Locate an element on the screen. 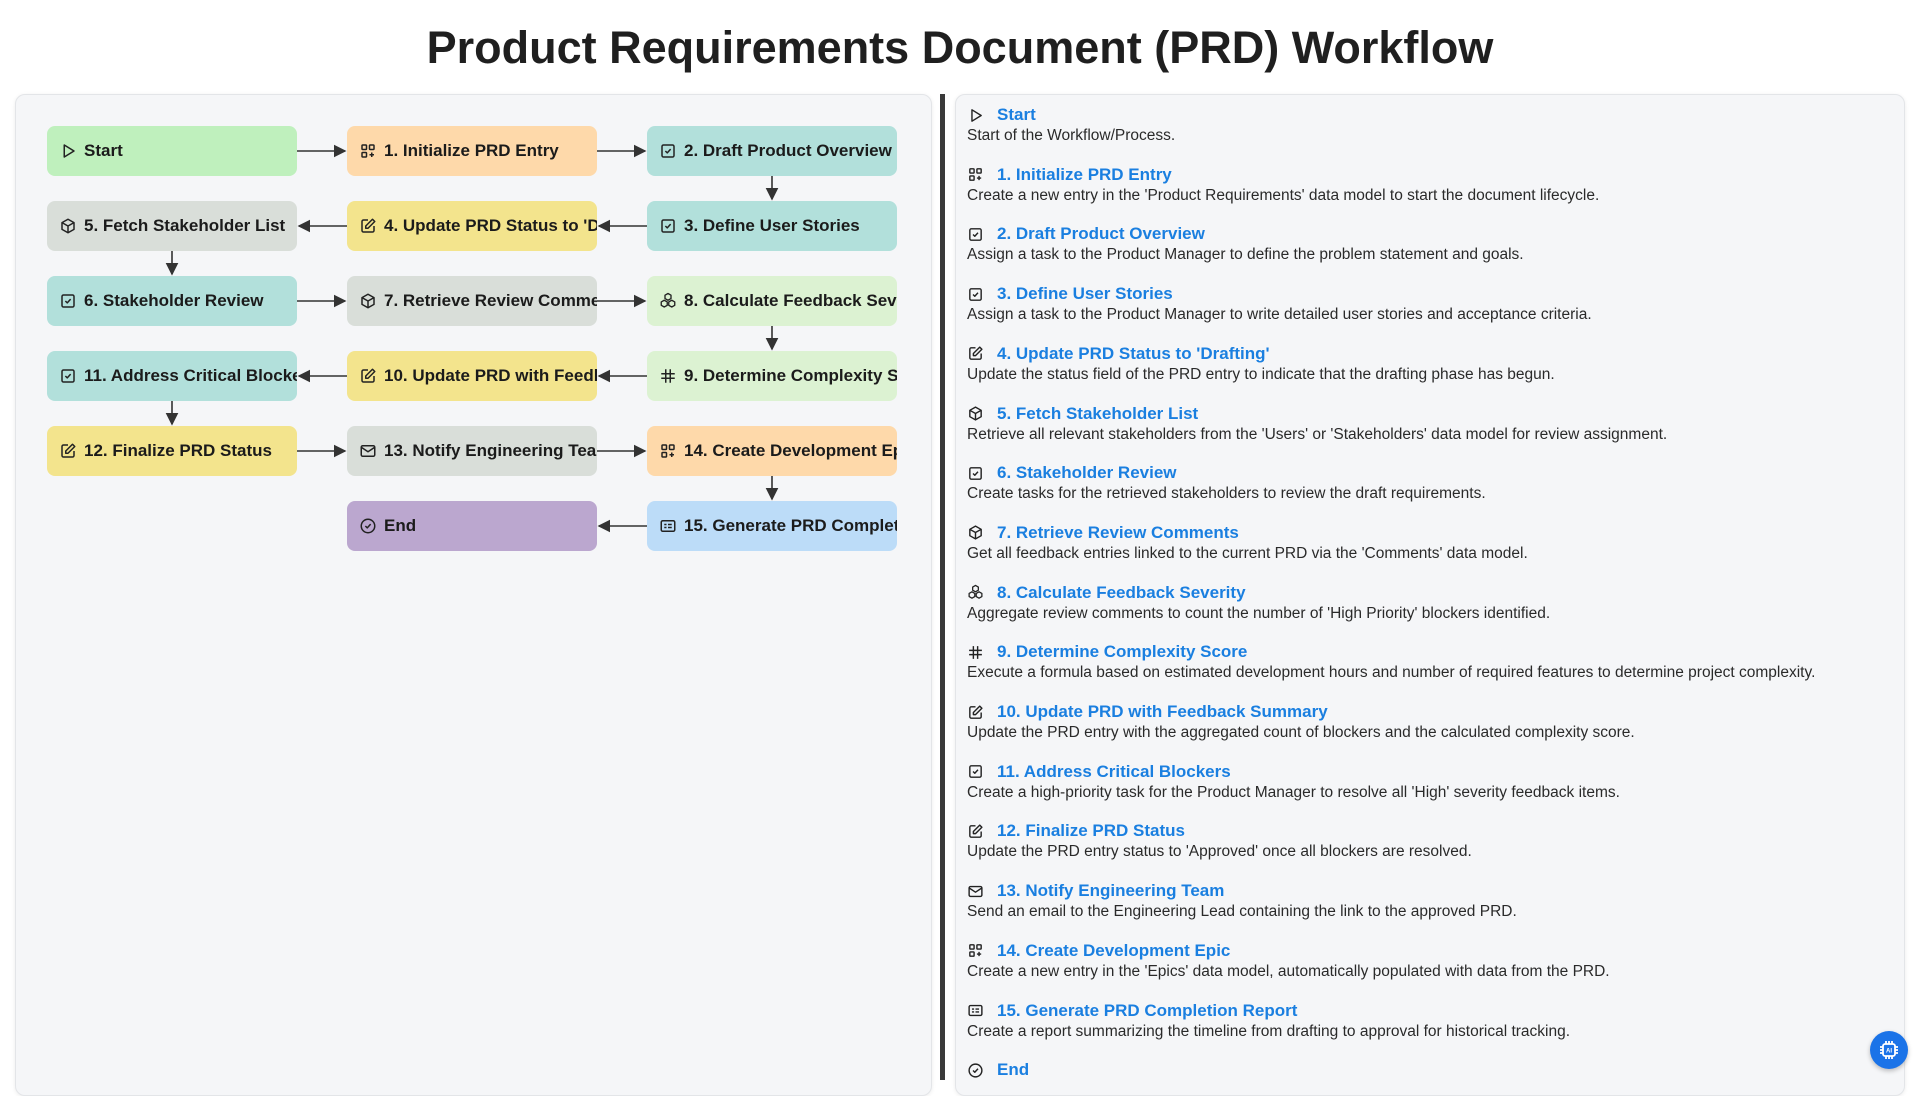 Image resolution: width=1920 pixels, height=1096 pixels. node-n5: 5. Fetch Stakeholder List is located at coordinates (172, 226).